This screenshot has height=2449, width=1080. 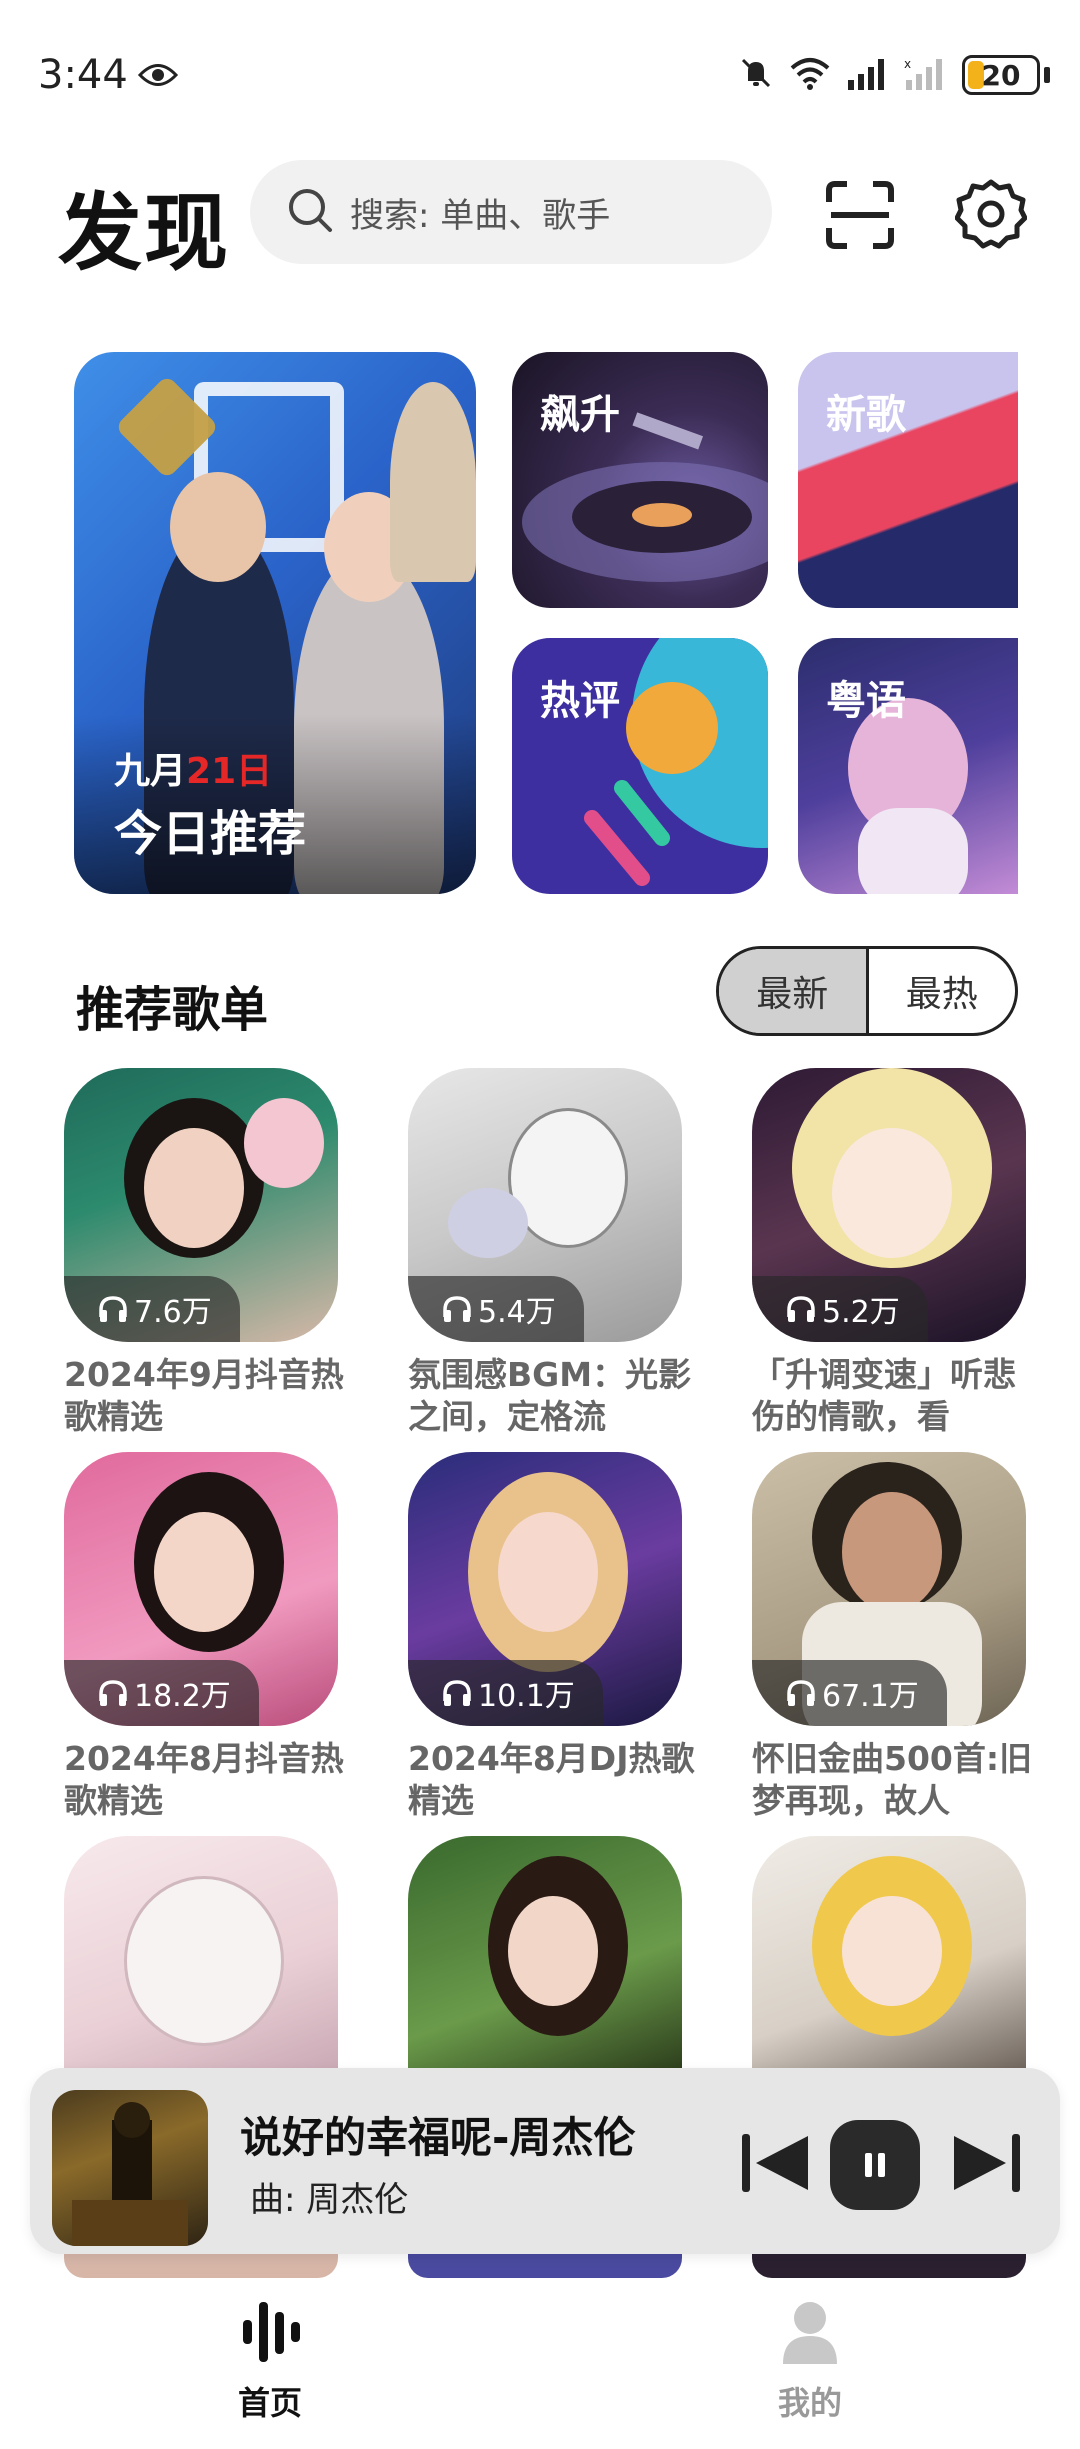 What do you see at coordinates (849, 1693) in the screenshot?
I see `play-count: 67.1万` at bounding box center [849, 1693].